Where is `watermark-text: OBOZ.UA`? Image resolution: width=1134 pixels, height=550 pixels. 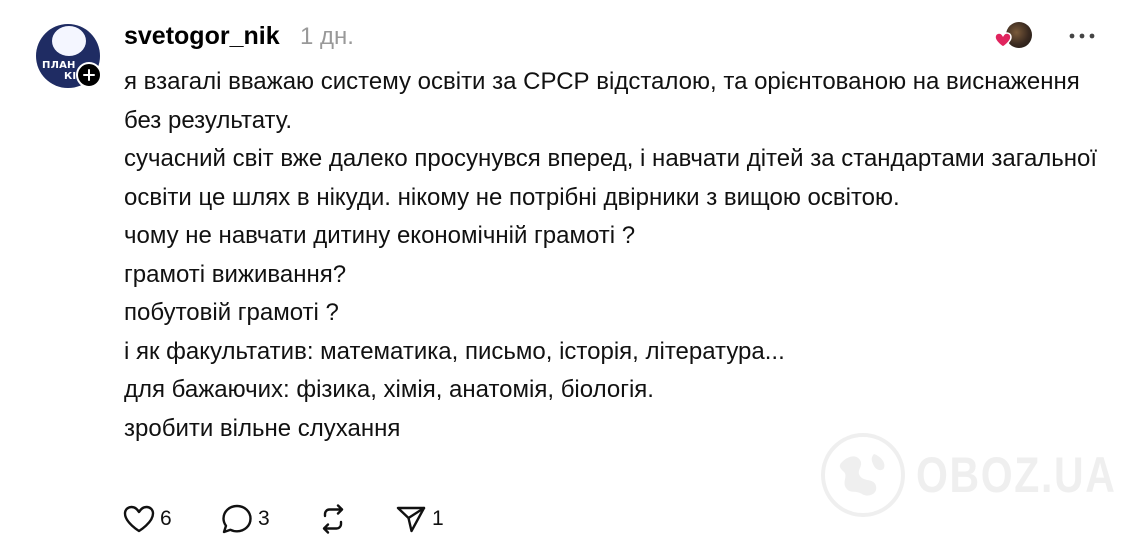
watermark-text: OBOZ.UA is located at coordinates (1016, 475).